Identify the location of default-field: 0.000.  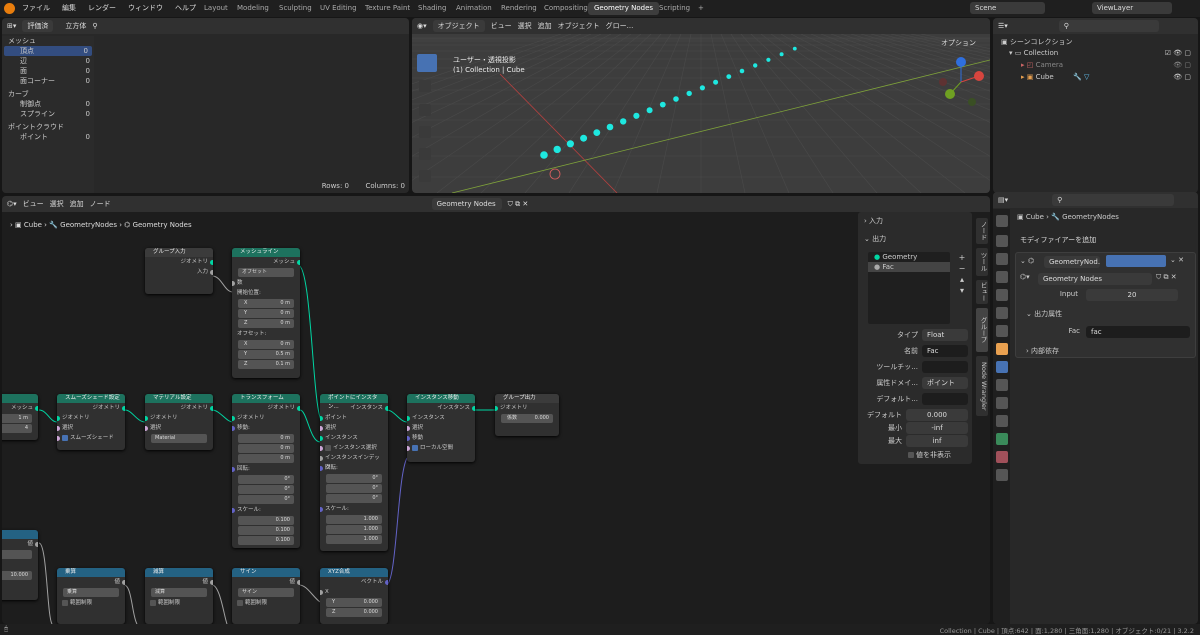
(937, 415).